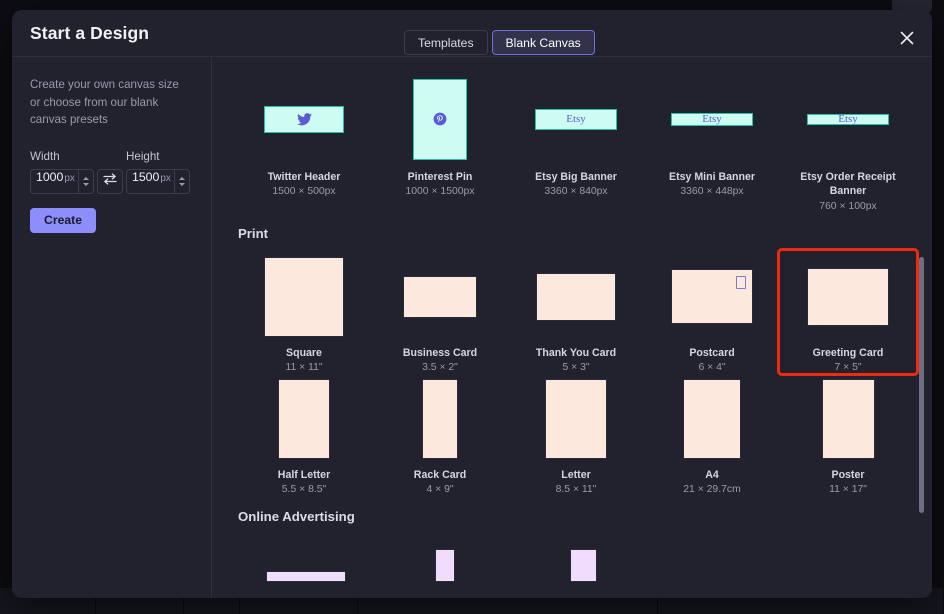 Image resolution: width=944 pixels, height=614 pixels. I want to click on preset-half-letter: Half Letter 5.5 × 8.5", so click(304, 434).